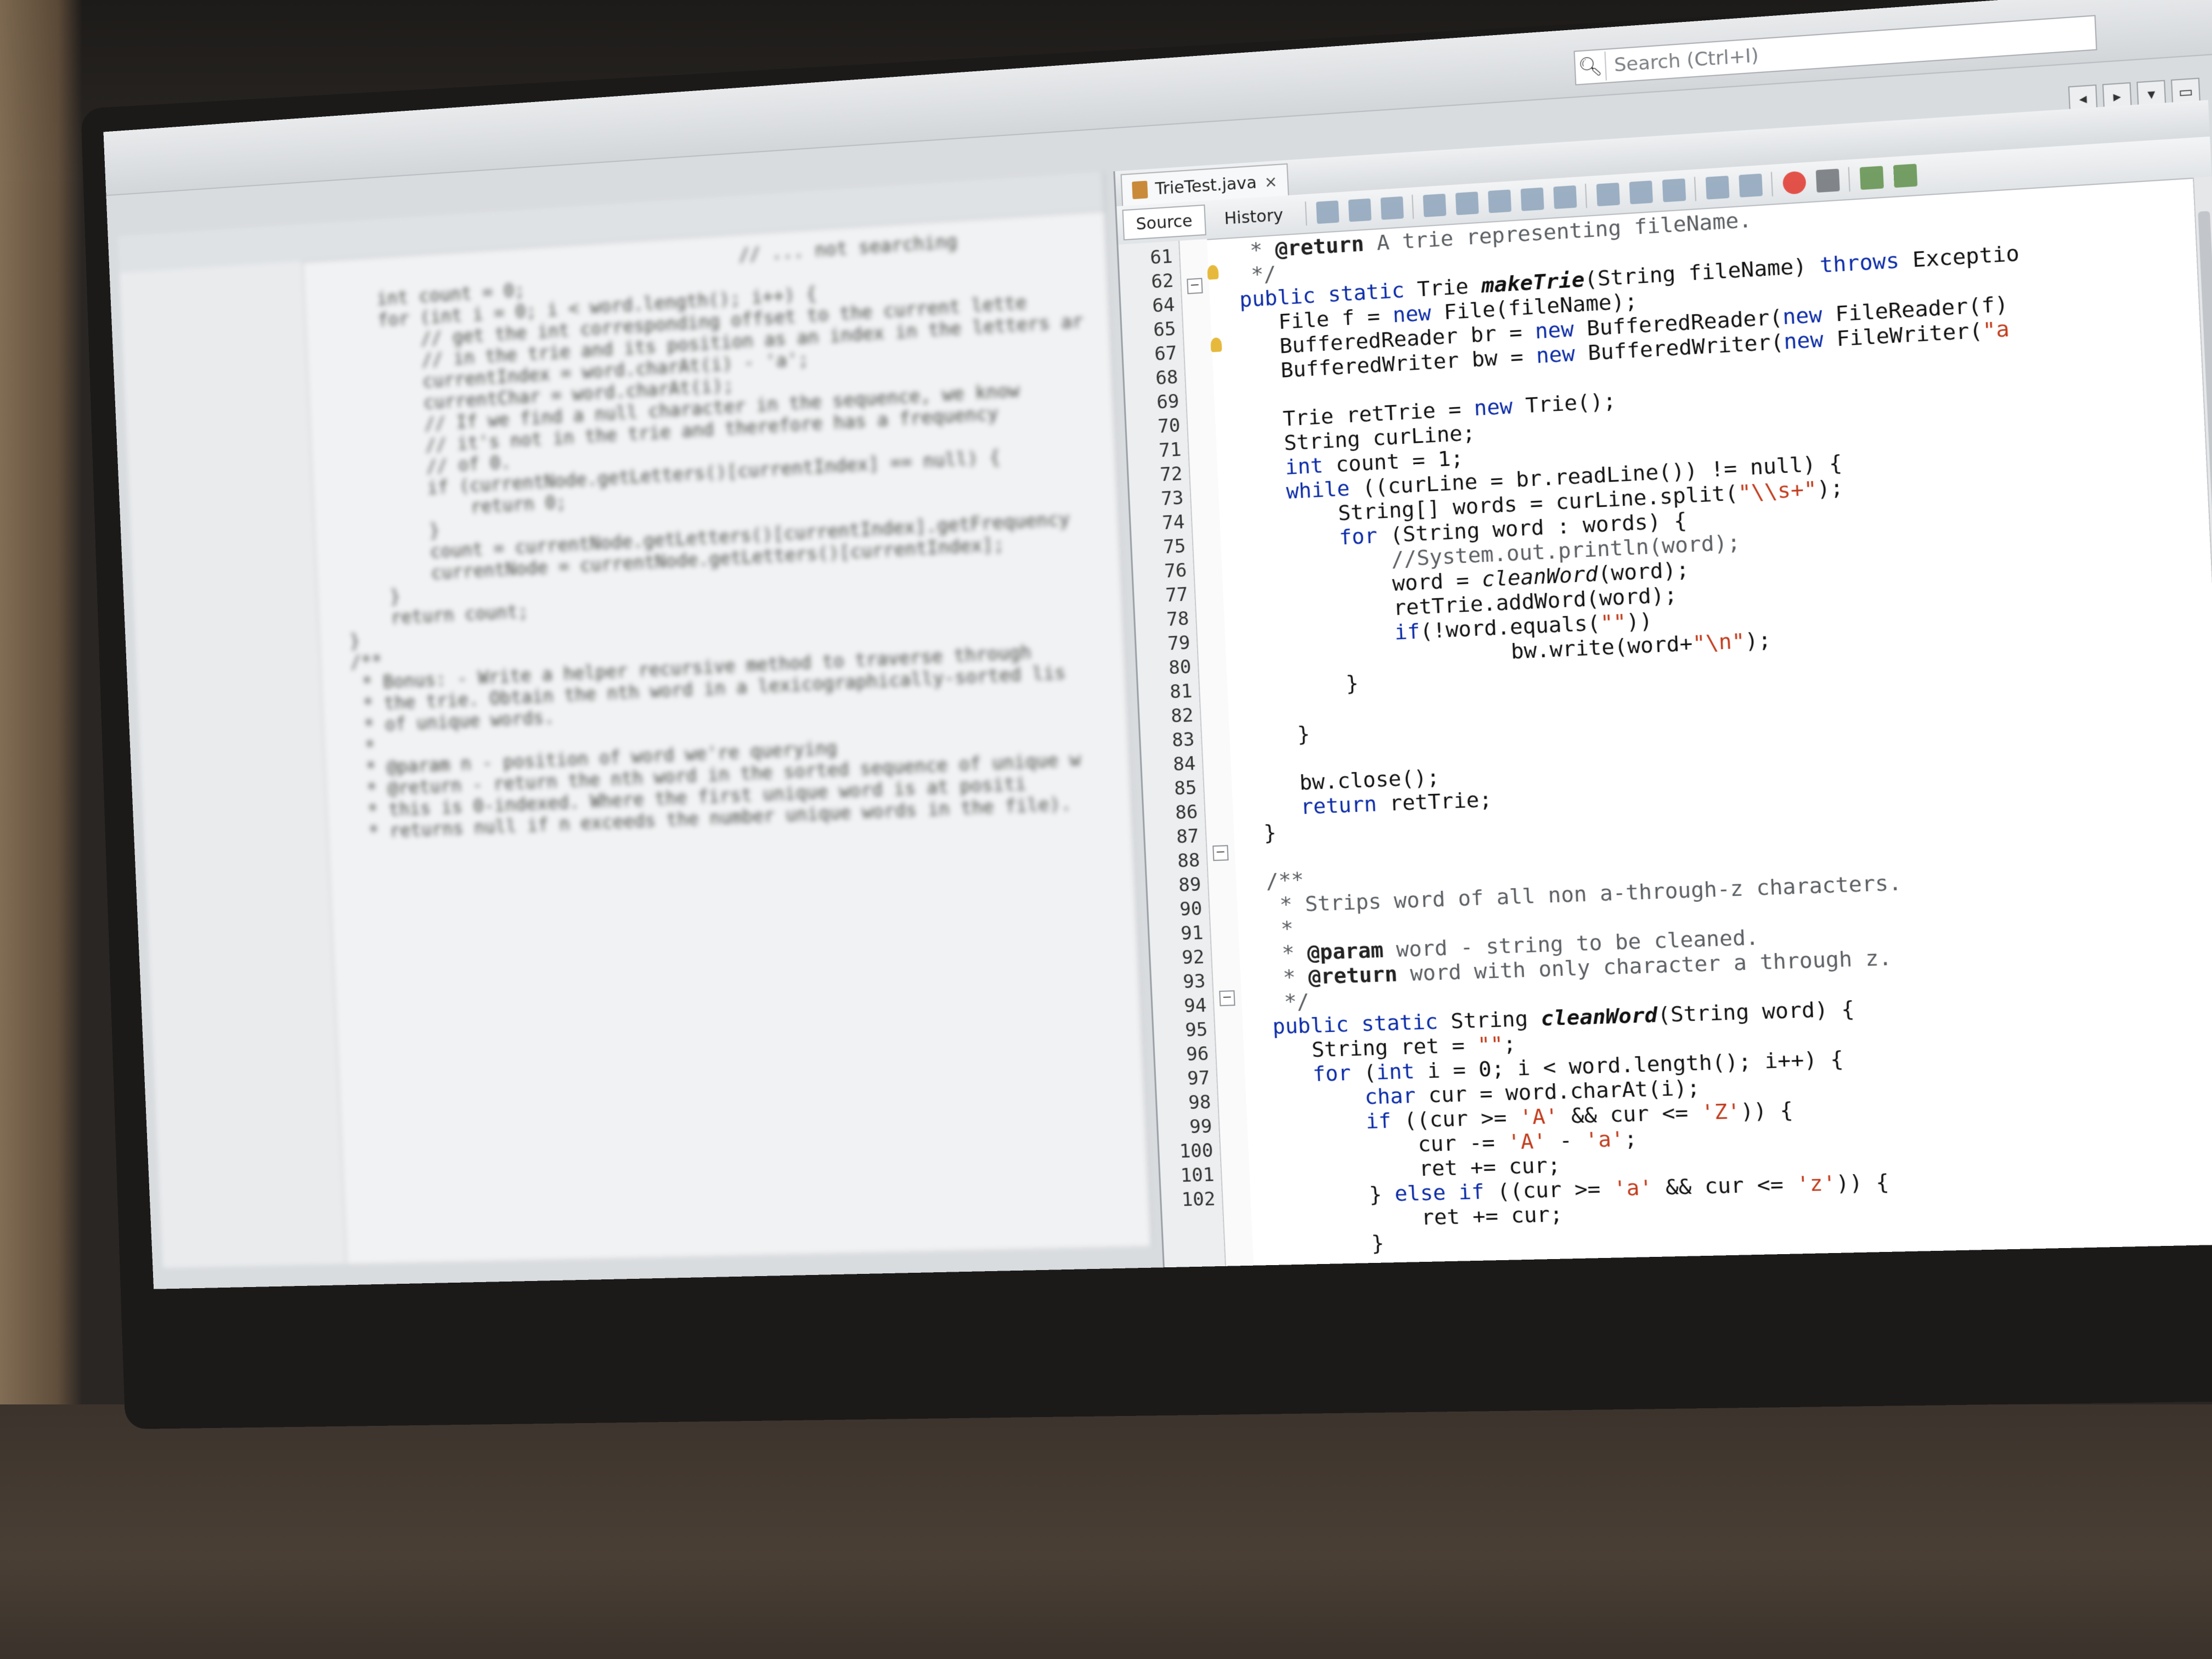 The height and width of the screenshot is (1659, 2212). I want to click on line-number: 95, so click(1197, 1030).